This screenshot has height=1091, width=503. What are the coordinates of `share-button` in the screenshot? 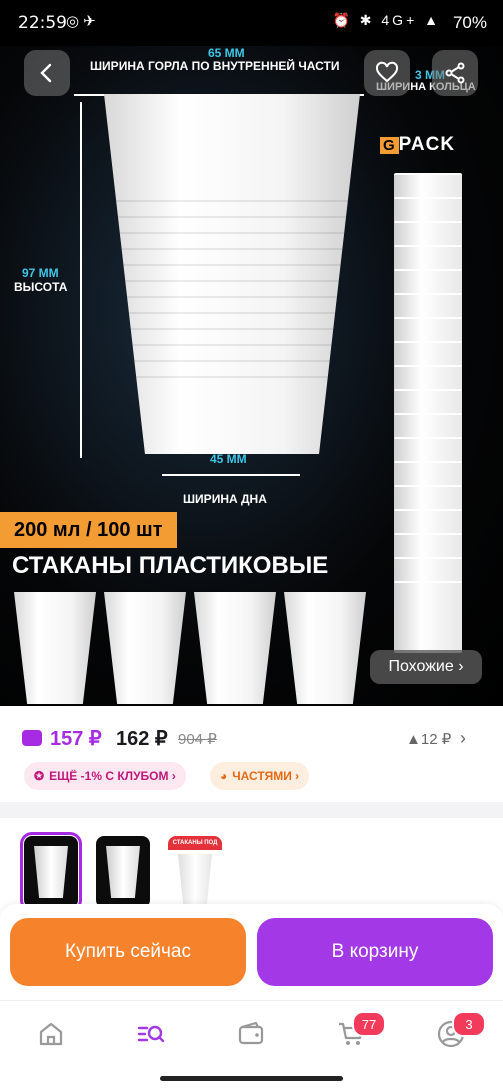 It's located at (455, 73).